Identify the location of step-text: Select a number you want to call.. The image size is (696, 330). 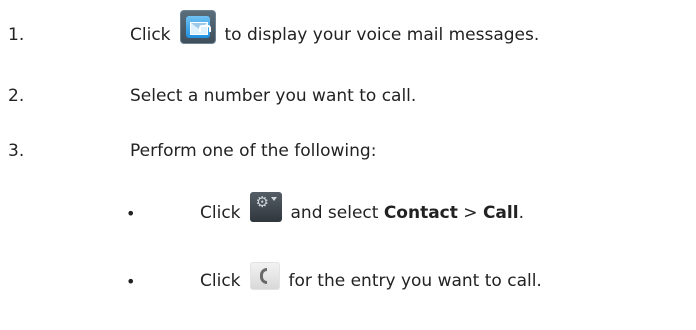
(273, 96).